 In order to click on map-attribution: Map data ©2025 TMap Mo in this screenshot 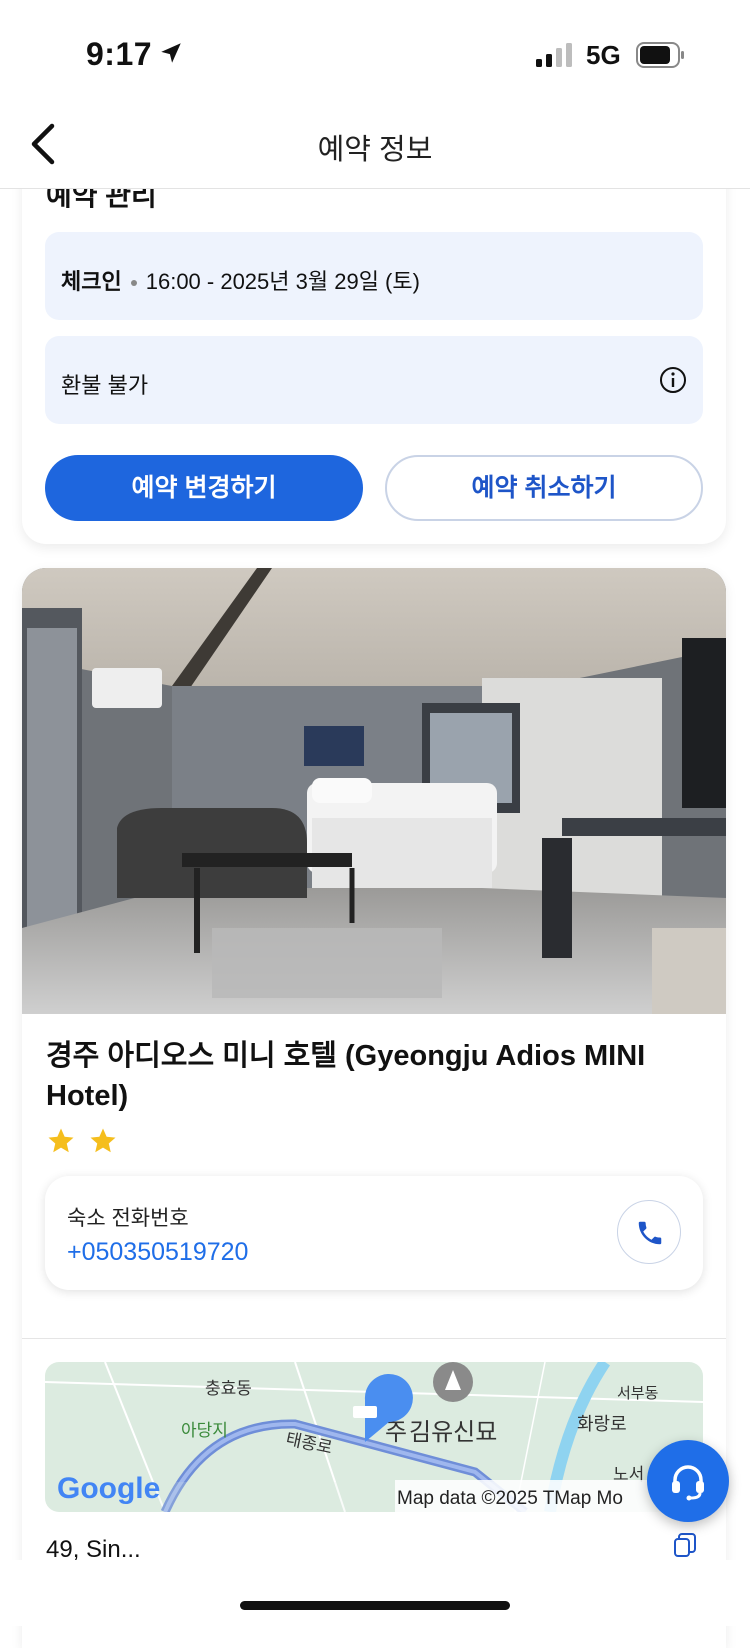, I will do `click(510, 1498)`.